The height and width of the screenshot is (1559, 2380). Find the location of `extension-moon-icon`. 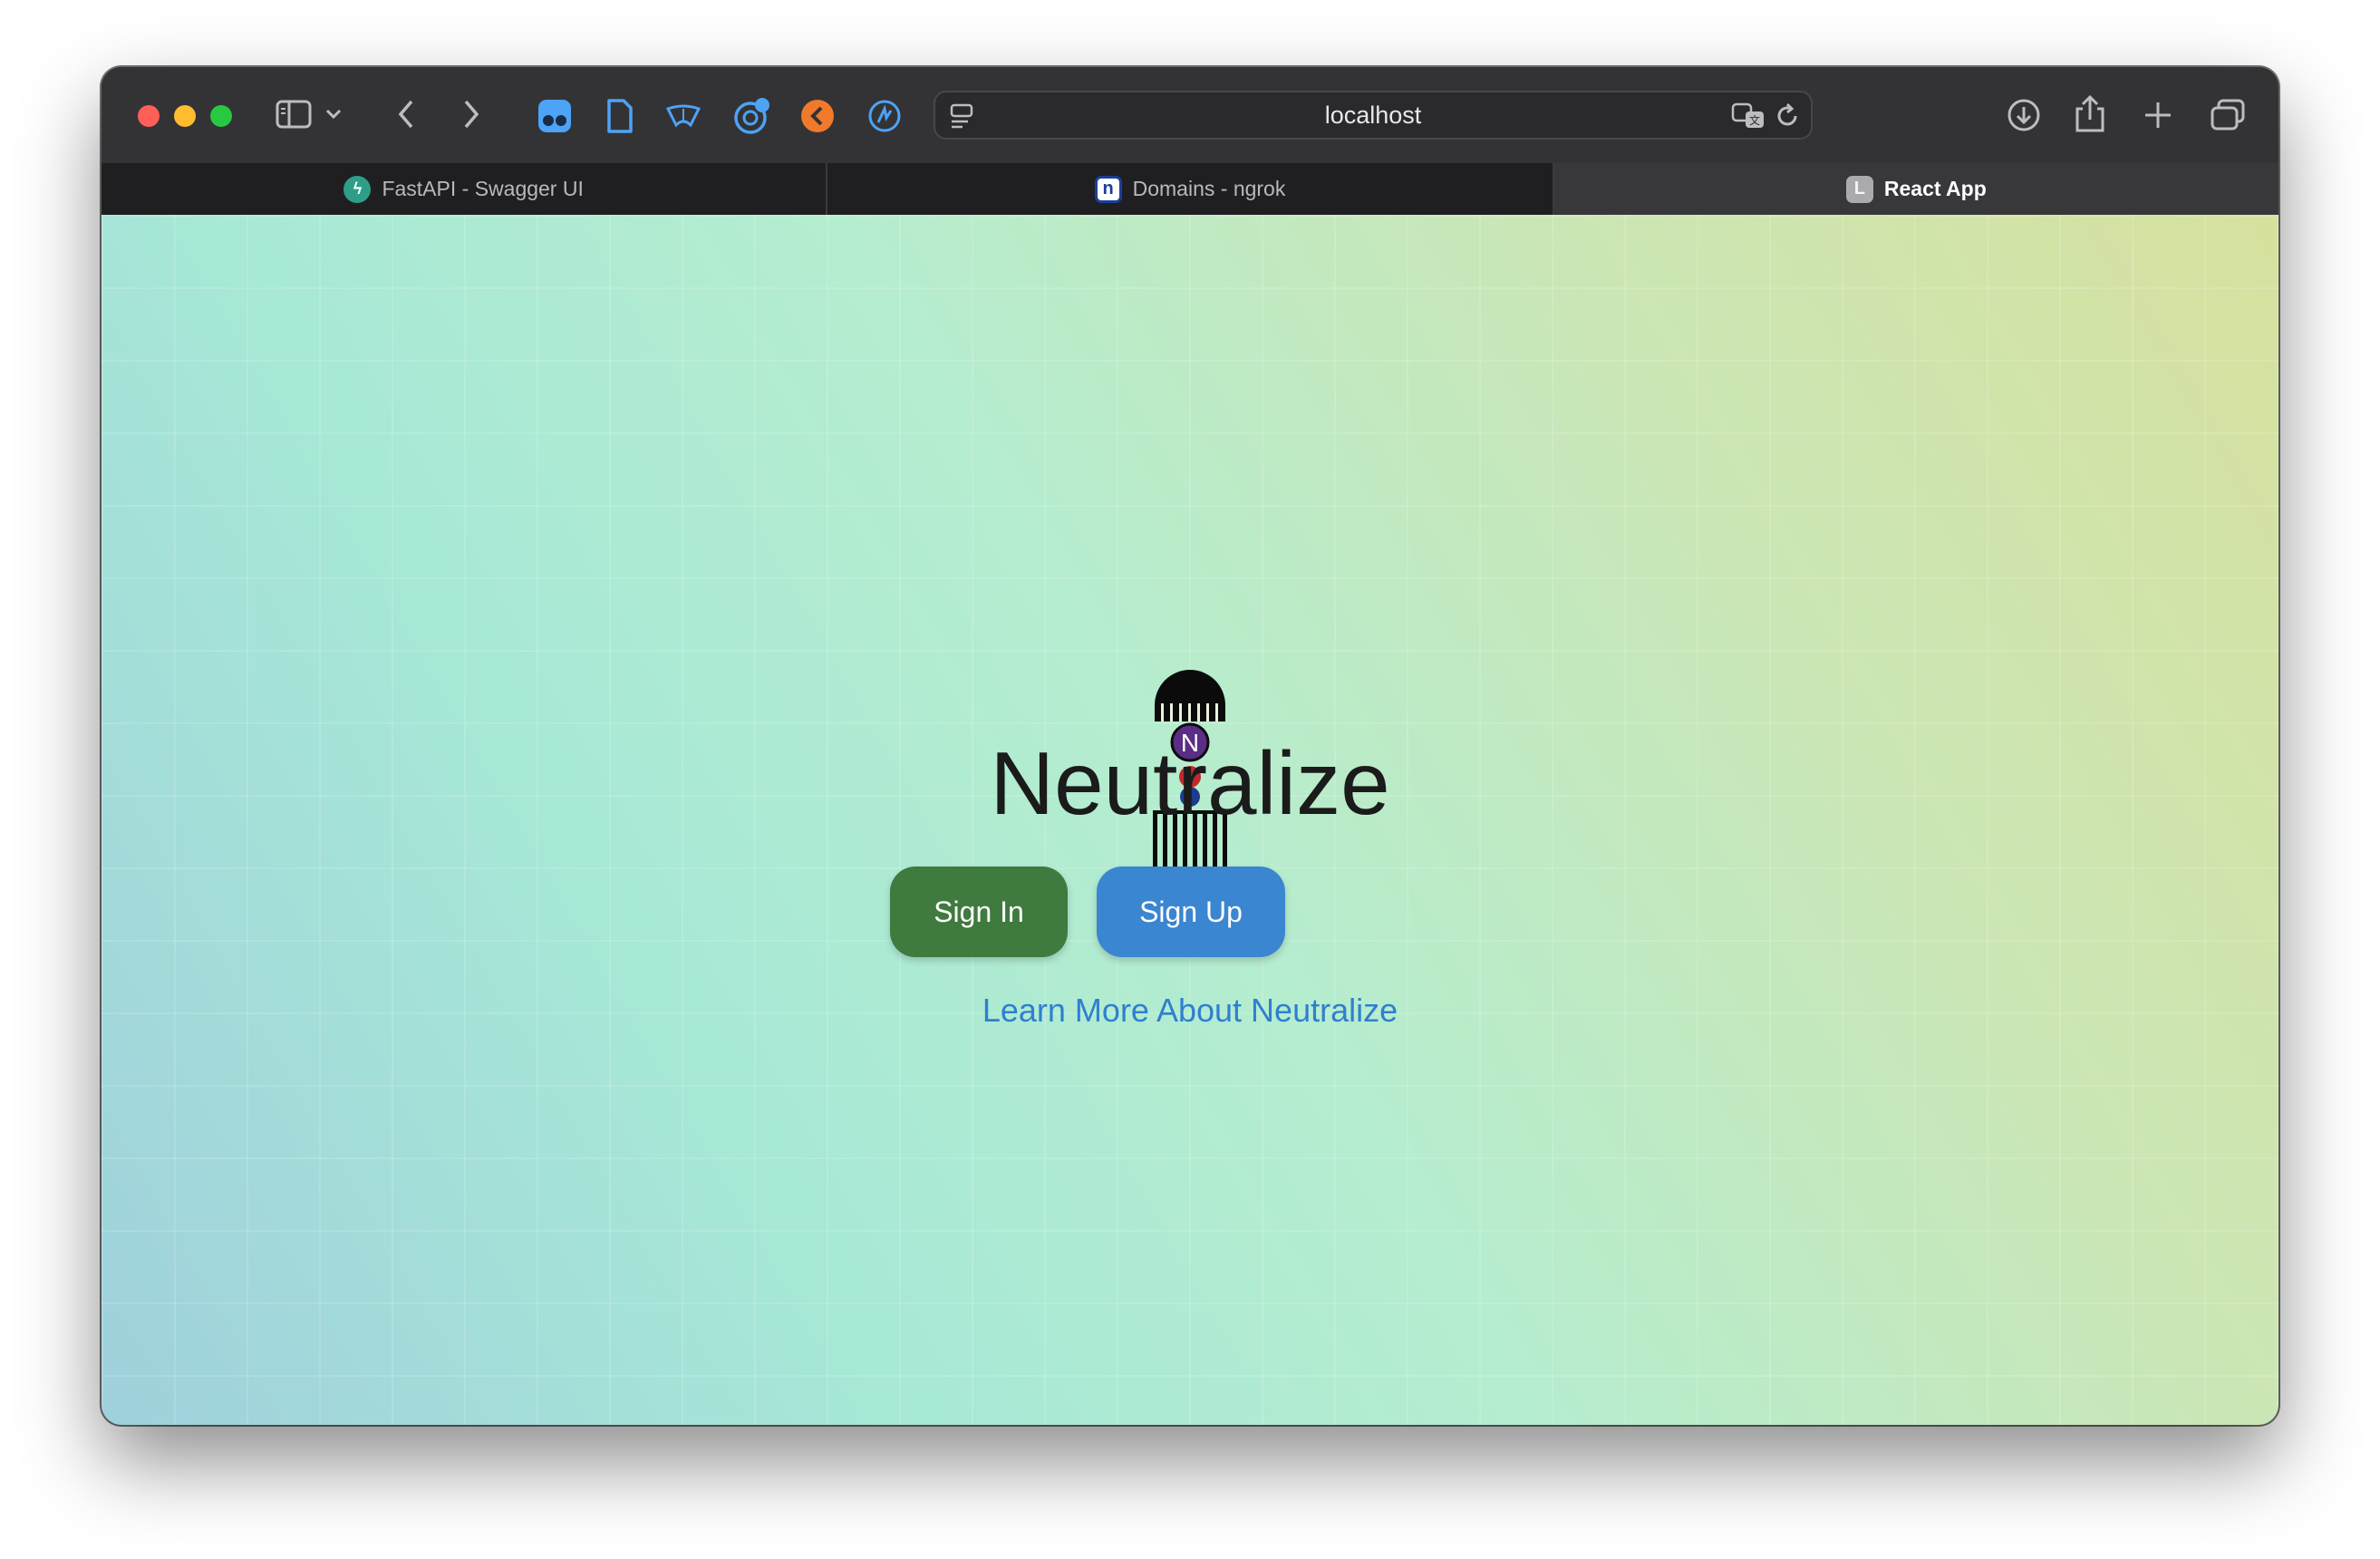

extension-moon-icon is located at coordinates (752, 116).